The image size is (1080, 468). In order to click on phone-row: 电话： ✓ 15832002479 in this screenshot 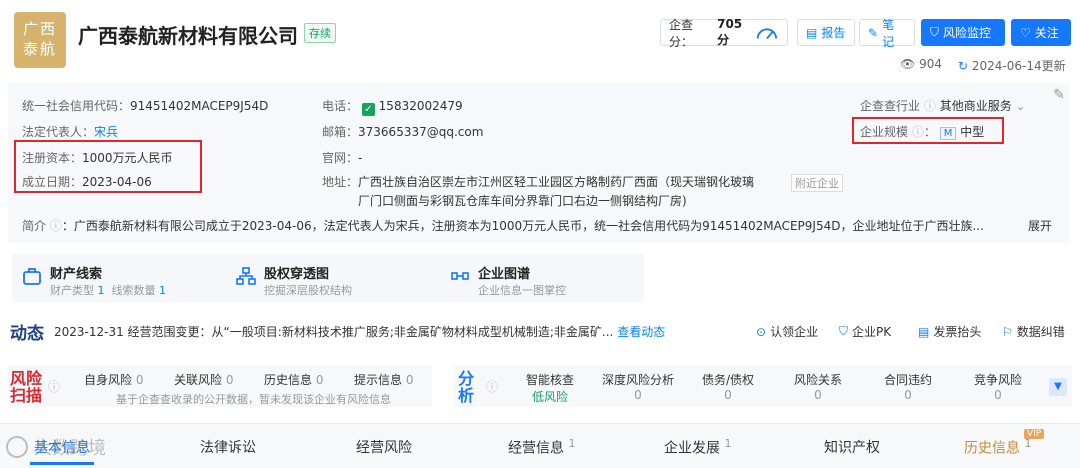, I will do `click(392, 106)`.